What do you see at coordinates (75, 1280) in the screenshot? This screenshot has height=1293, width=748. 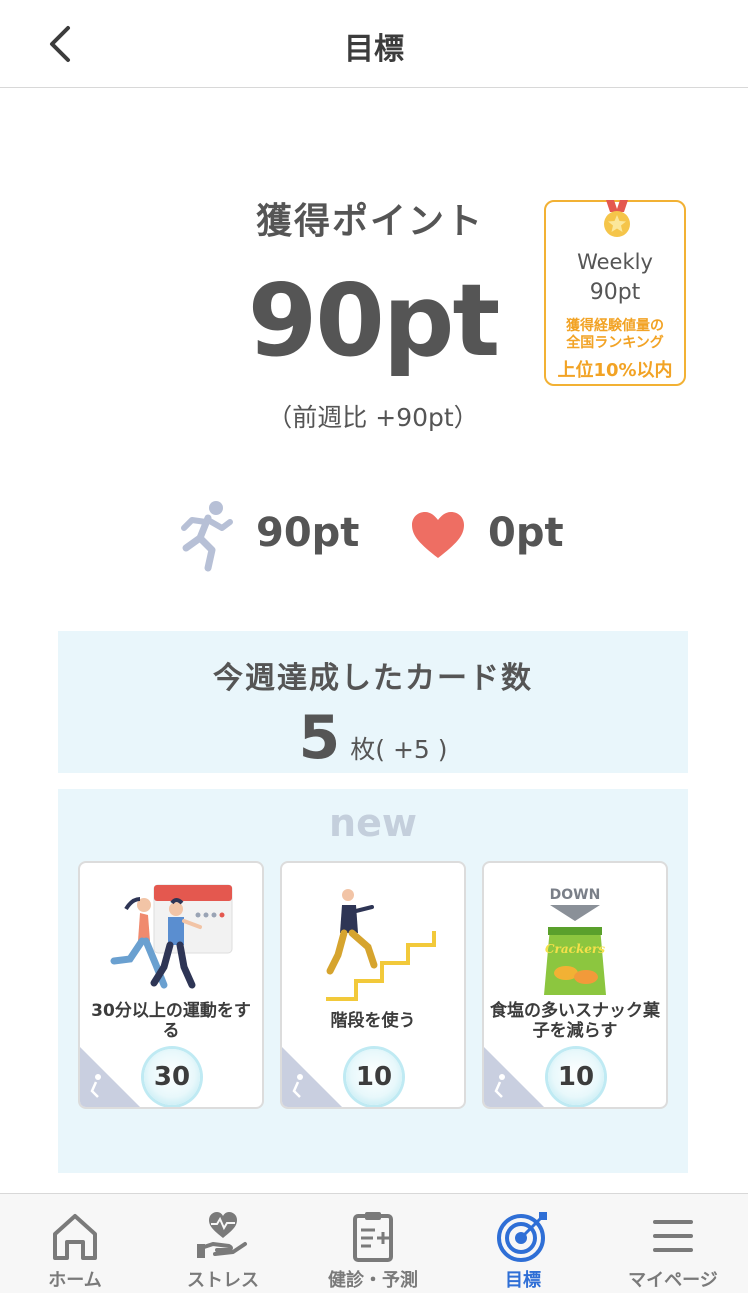 I see `nav-label-home: ホーム` at bounding box center [75, 1280].